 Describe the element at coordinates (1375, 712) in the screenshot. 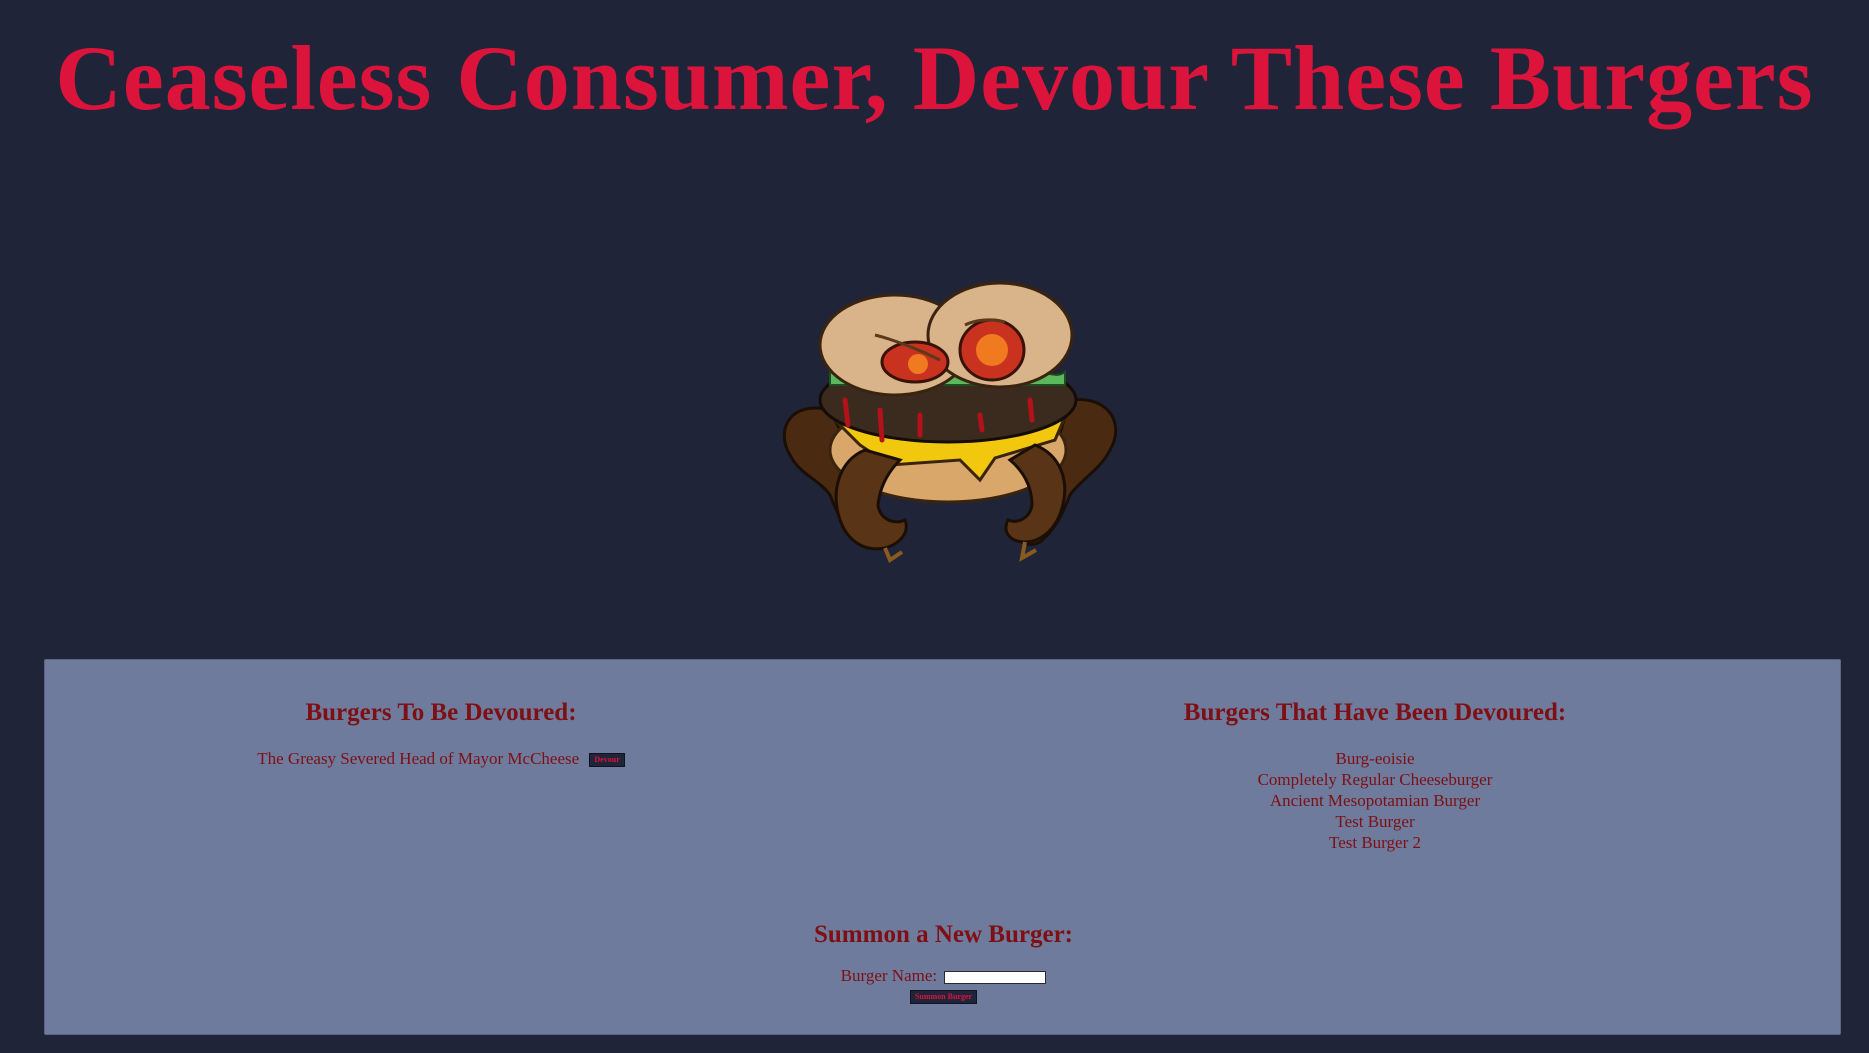

I see `devoured-heading: Burgers That Have Been Devoured:` at that location.